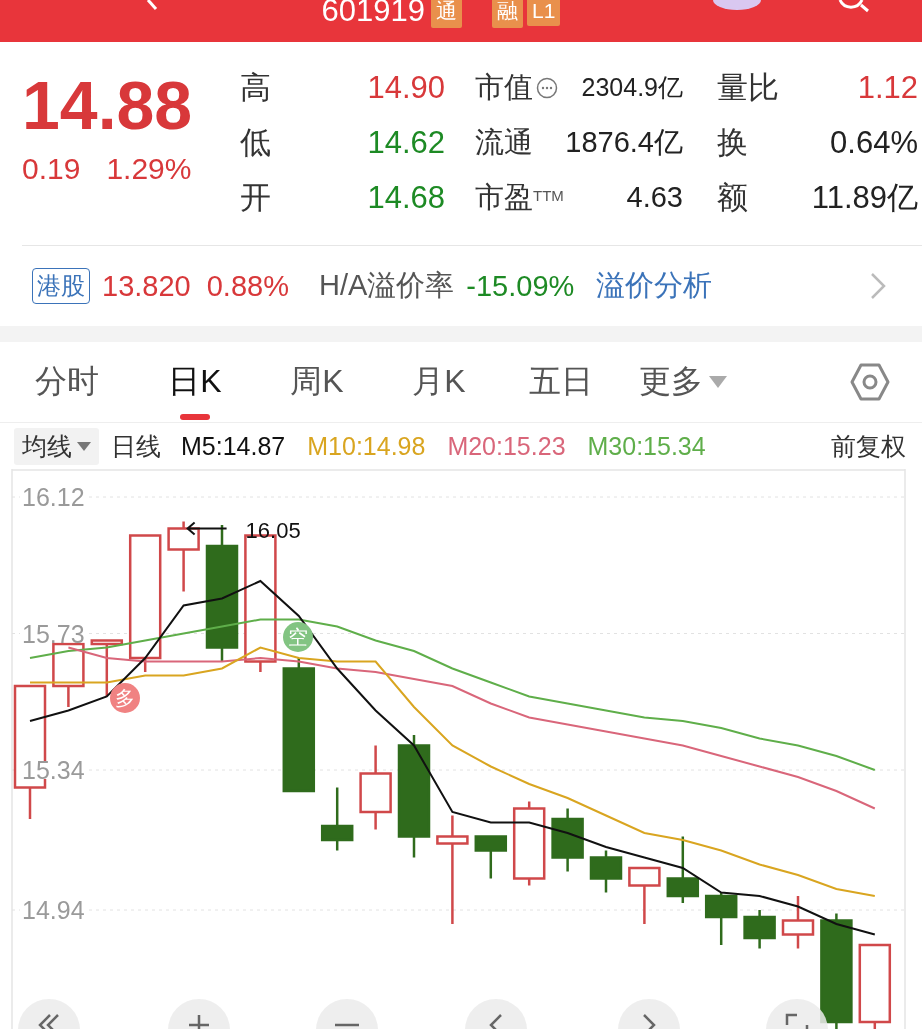 This screenshot has width=922, height=1029. Describe the element at coordinates (504, 142) in the screenshot. I see `stat-label: 流通` at that location.